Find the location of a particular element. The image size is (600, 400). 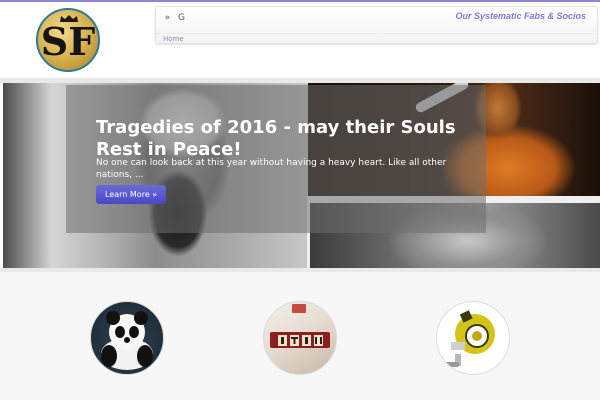

panda-image is located at coordinates (127, 338).